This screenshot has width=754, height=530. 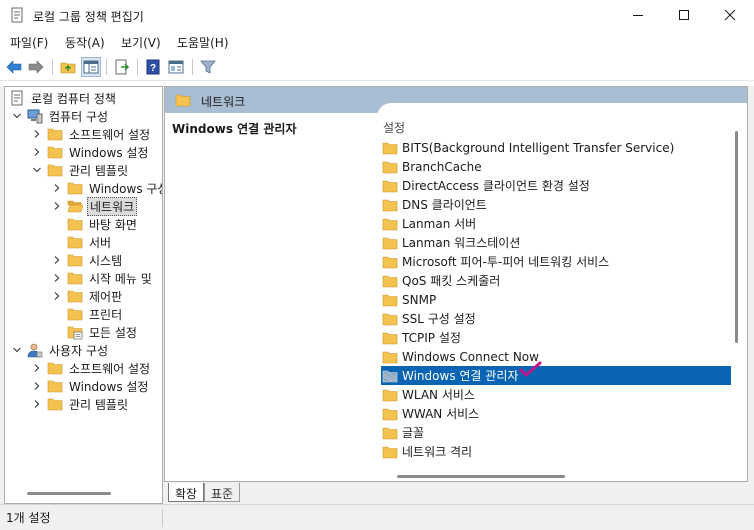 I want to click on list-item: Lanman 워크스테이션, so click(x=556, y=242).